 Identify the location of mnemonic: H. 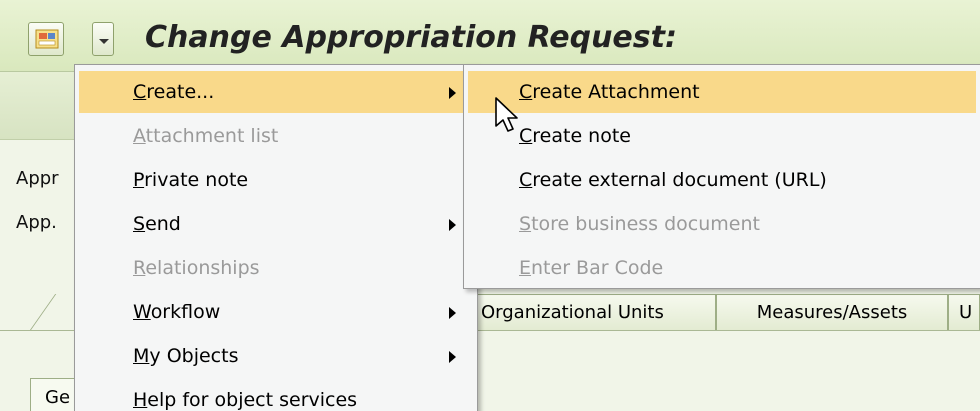
(140, 400).